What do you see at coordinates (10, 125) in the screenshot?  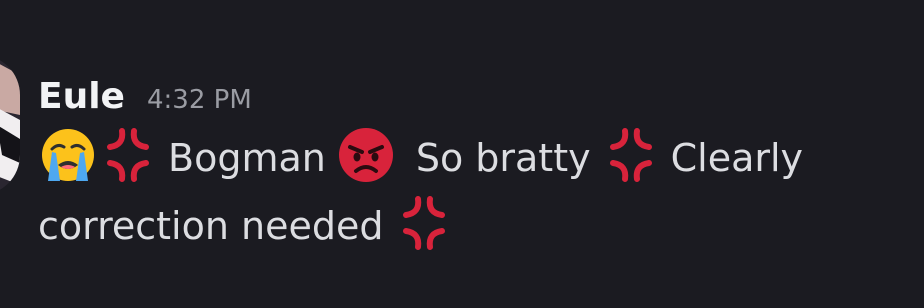 I see `avatar` at bounding box center [10, 125].